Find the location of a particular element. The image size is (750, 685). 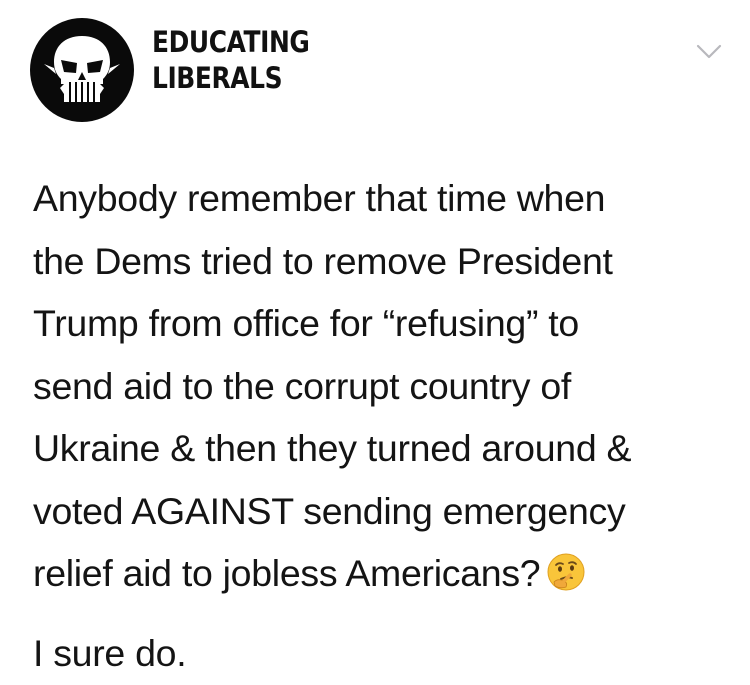

tweet-line: voted AGAINST sending emergency is located at coordinates (329, 510).